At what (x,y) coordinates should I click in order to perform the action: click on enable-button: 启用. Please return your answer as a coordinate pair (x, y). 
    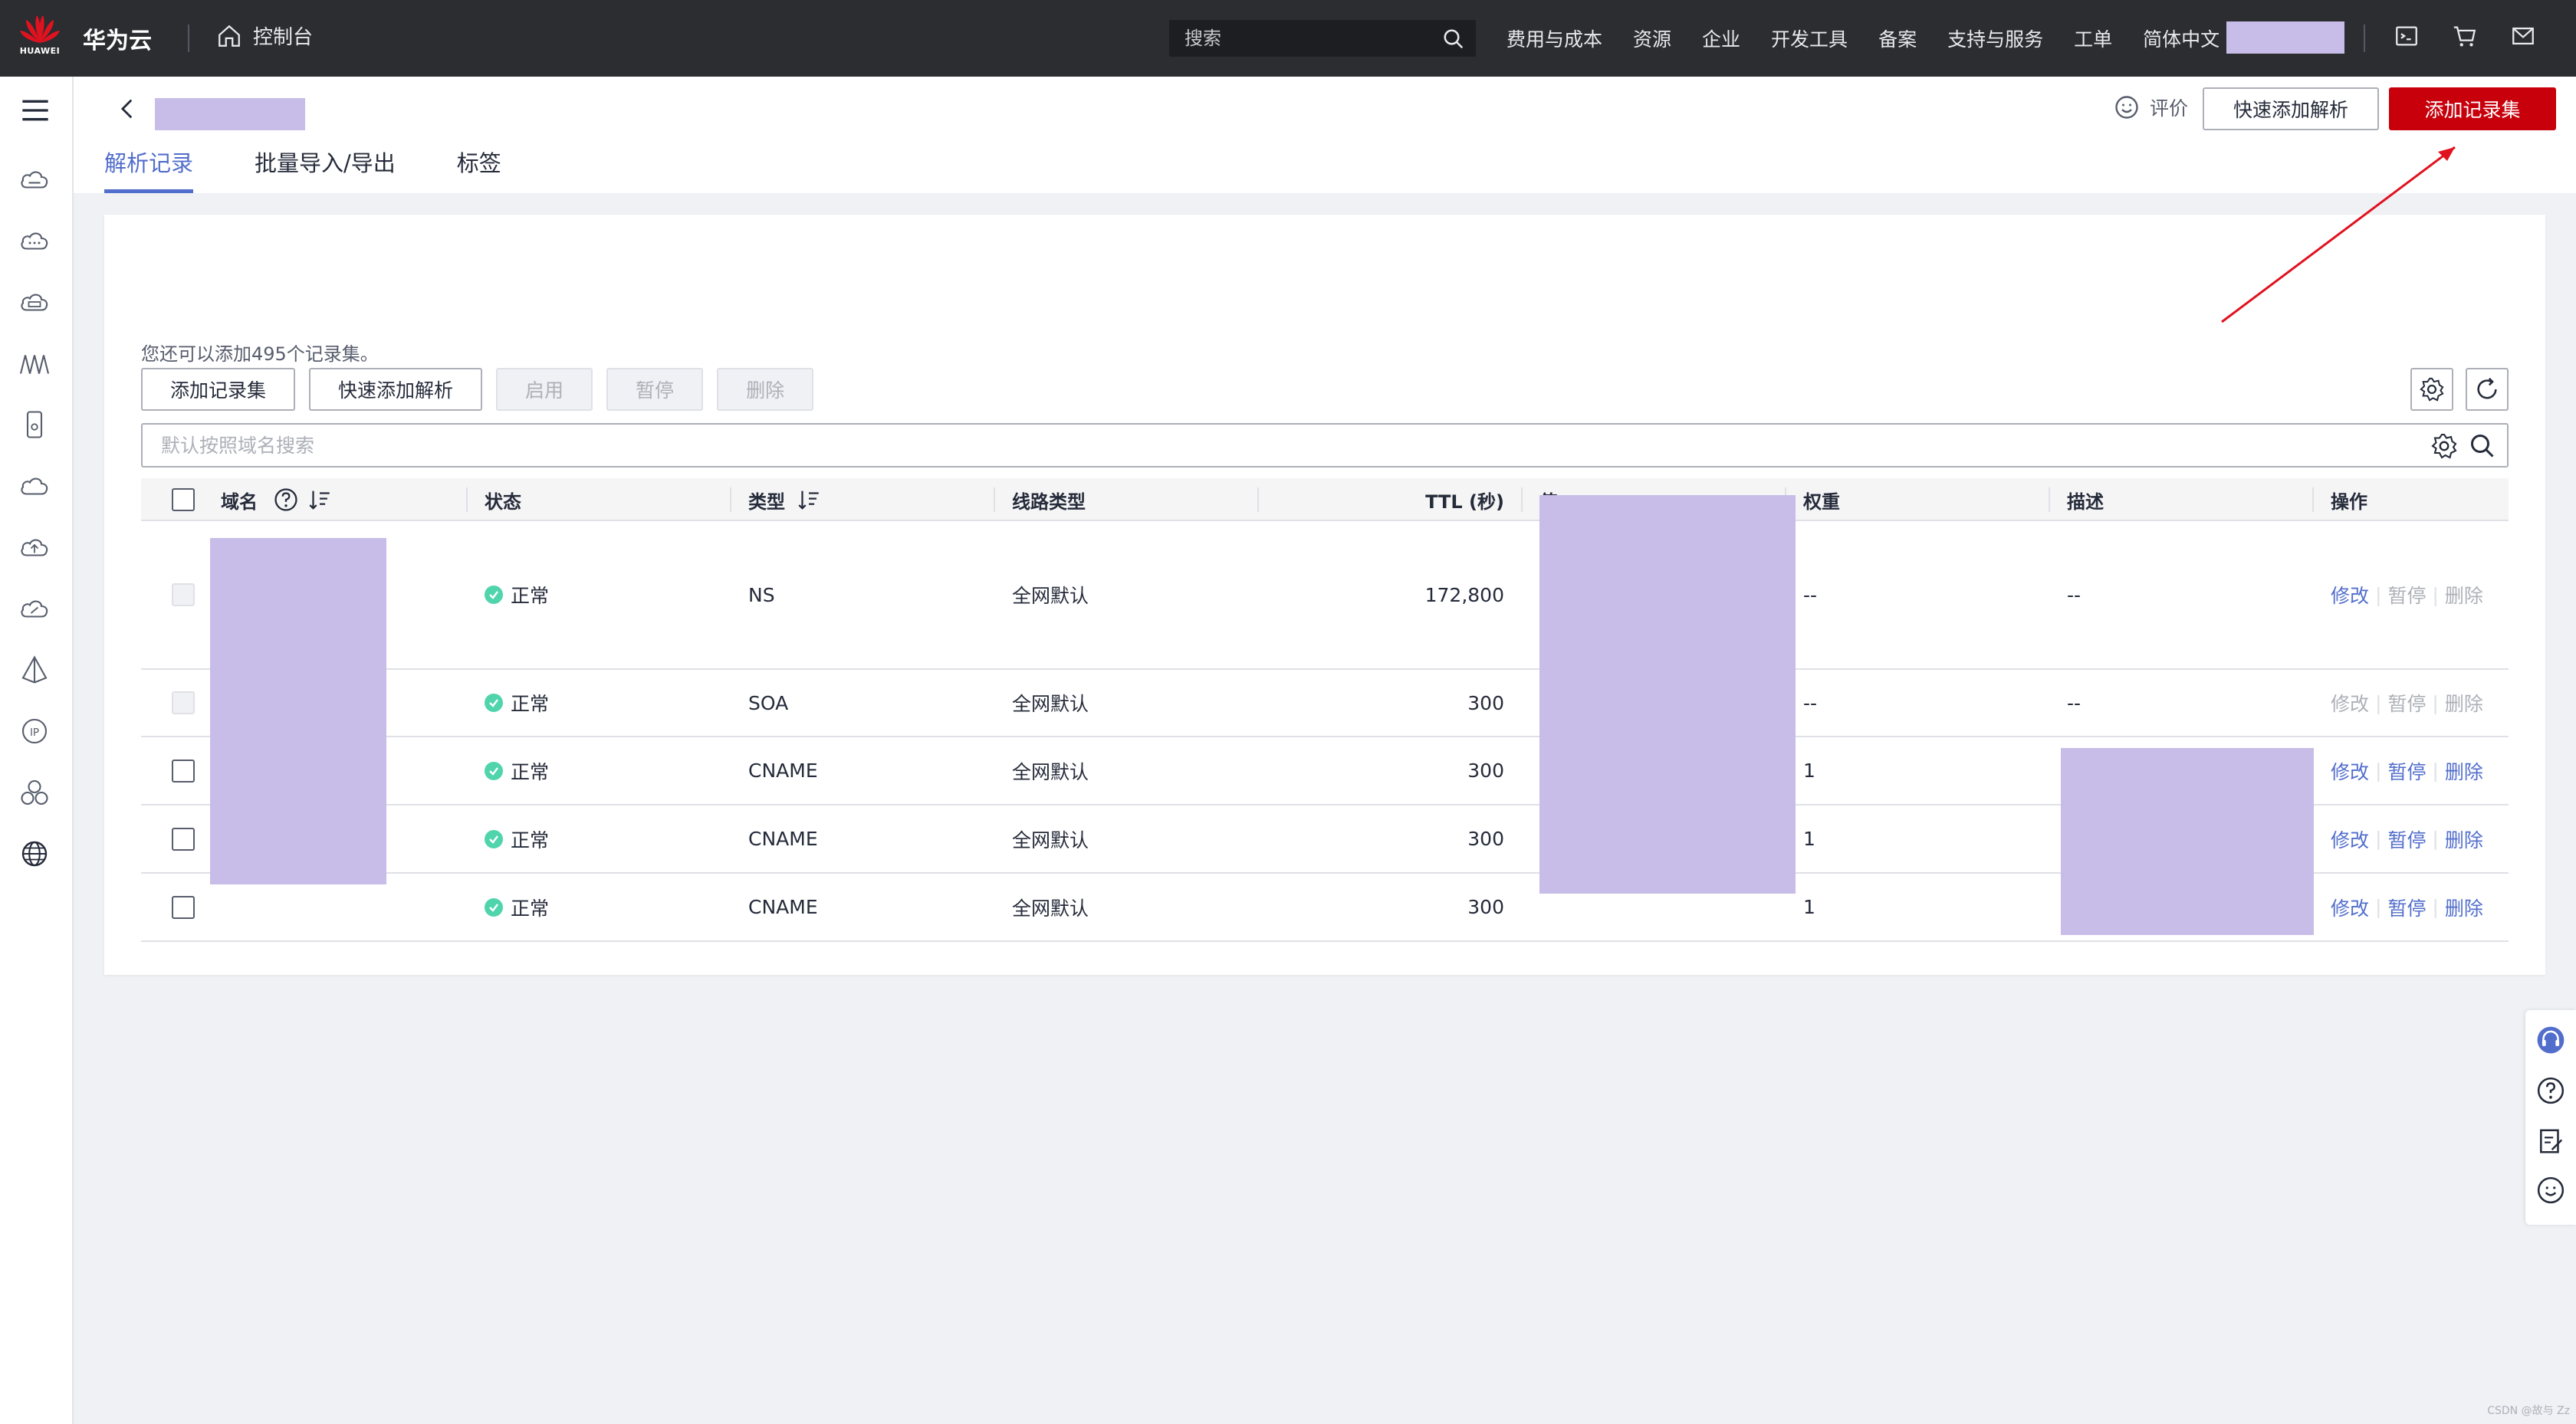
    Looking at the image, I should click on (545, 389).